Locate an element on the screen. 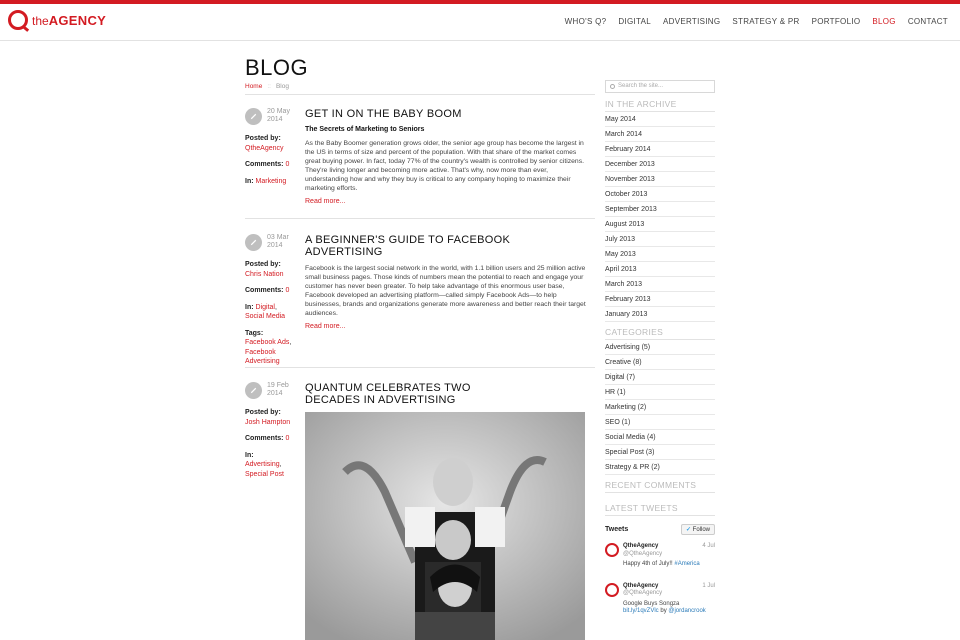  archive-link: January 2013 is located at coordinates (660, 314).